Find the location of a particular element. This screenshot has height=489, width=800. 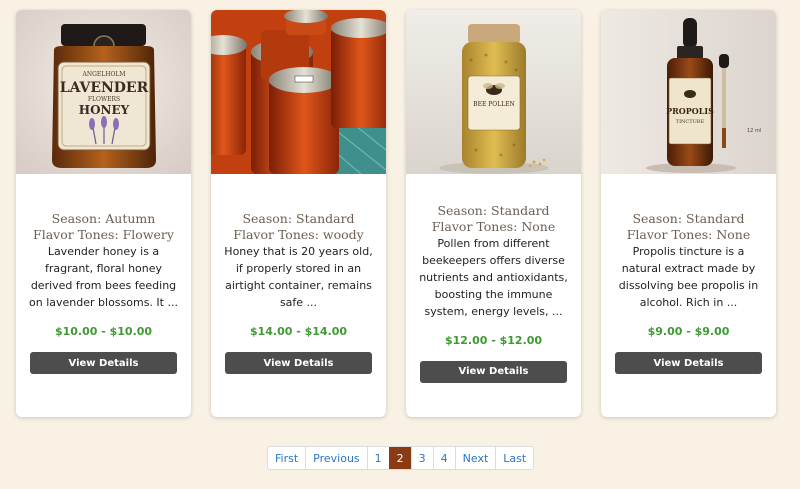

pagination-page-1: 1 is located at coordinates (377, 458).